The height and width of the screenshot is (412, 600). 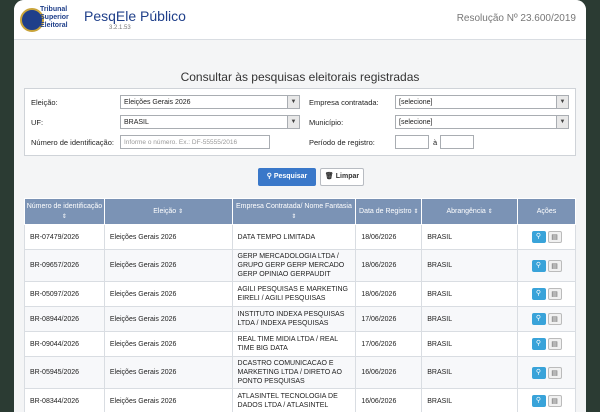 What do you see at coordinates (120, 28) in the screenshot?
I see `app-version: 3.2.1.53` at bounding box center [120, 28].